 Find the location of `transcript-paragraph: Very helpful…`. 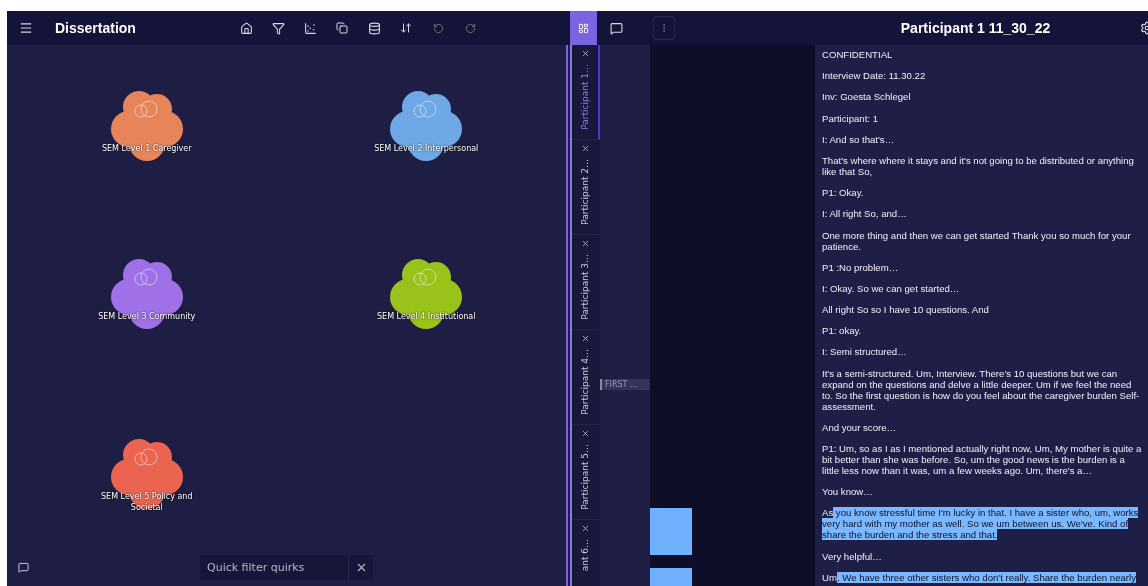

transcript-paragraph: Very helpful… is located at coordinates (852, 556).